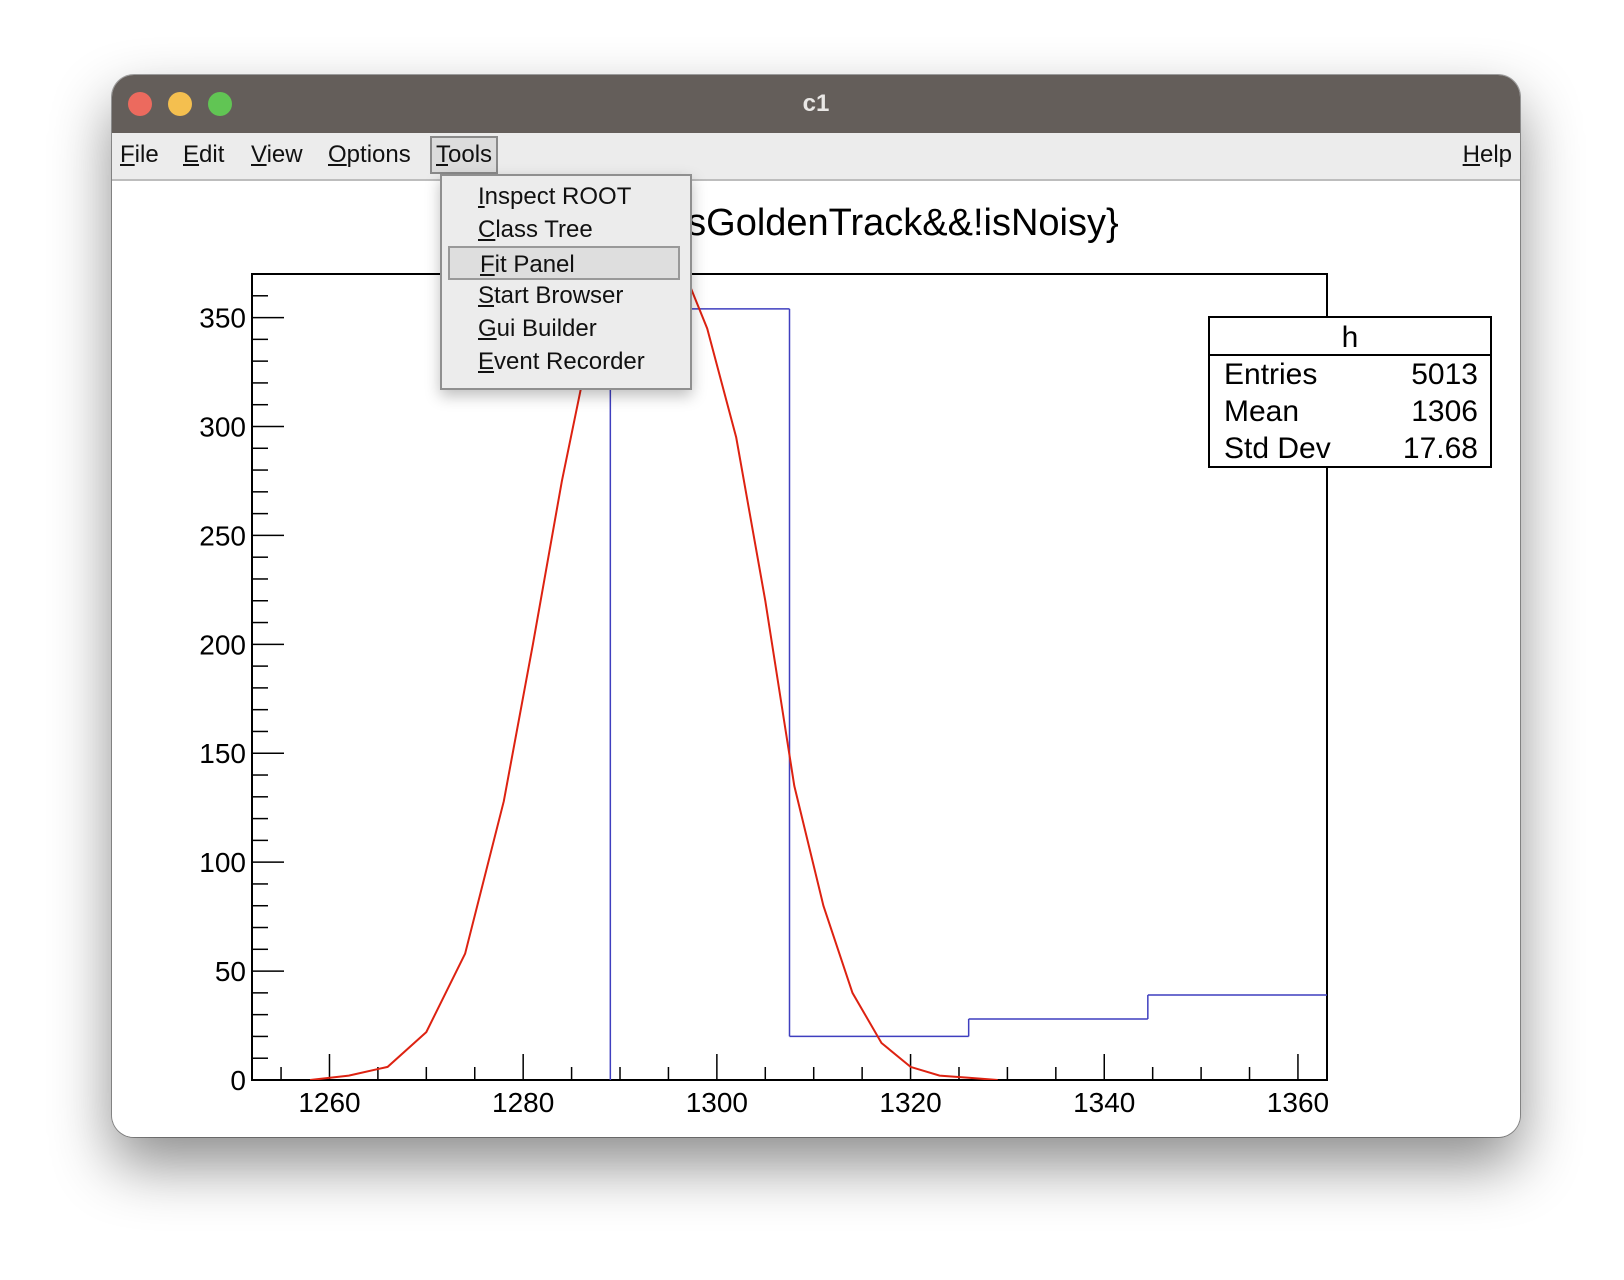 The height and width of the screenshot is (1280, 1624). What do you see at coordinates (1350, 374) in the screenshot?
I see `stats-row-entries: Entries 5013` at bounding box center [1350, 374].